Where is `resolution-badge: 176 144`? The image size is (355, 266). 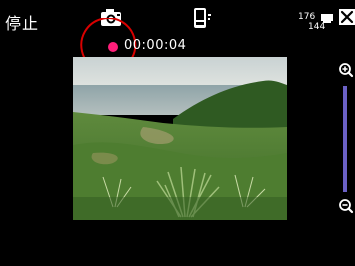
resolution-badge: 176 144 is located at coordinates (317, 20).